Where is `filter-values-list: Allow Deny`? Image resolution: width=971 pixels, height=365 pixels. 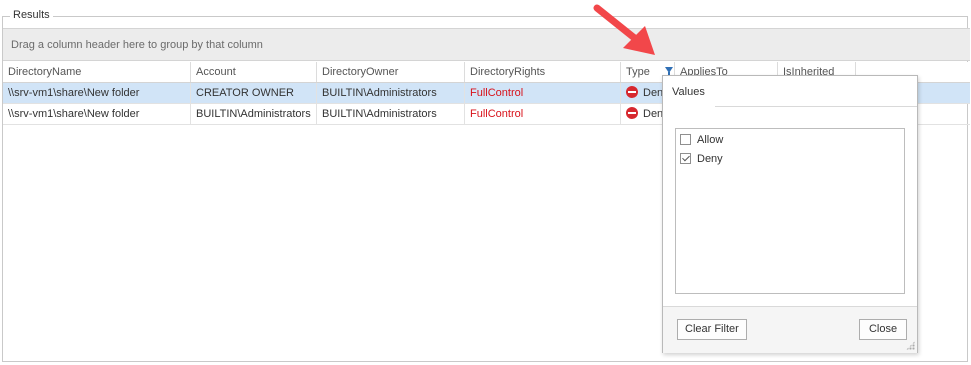
filter-values-list: Allow Deny is located at coordinates (790, 211).